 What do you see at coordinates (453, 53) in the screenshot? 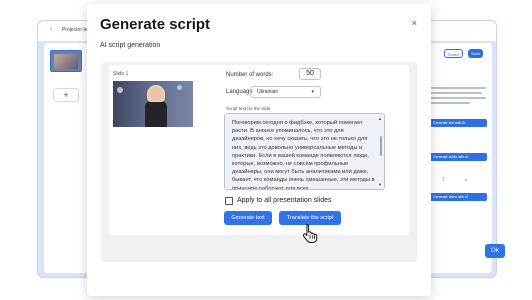
I see `share-button: Share` at bounding box center [453, 53].